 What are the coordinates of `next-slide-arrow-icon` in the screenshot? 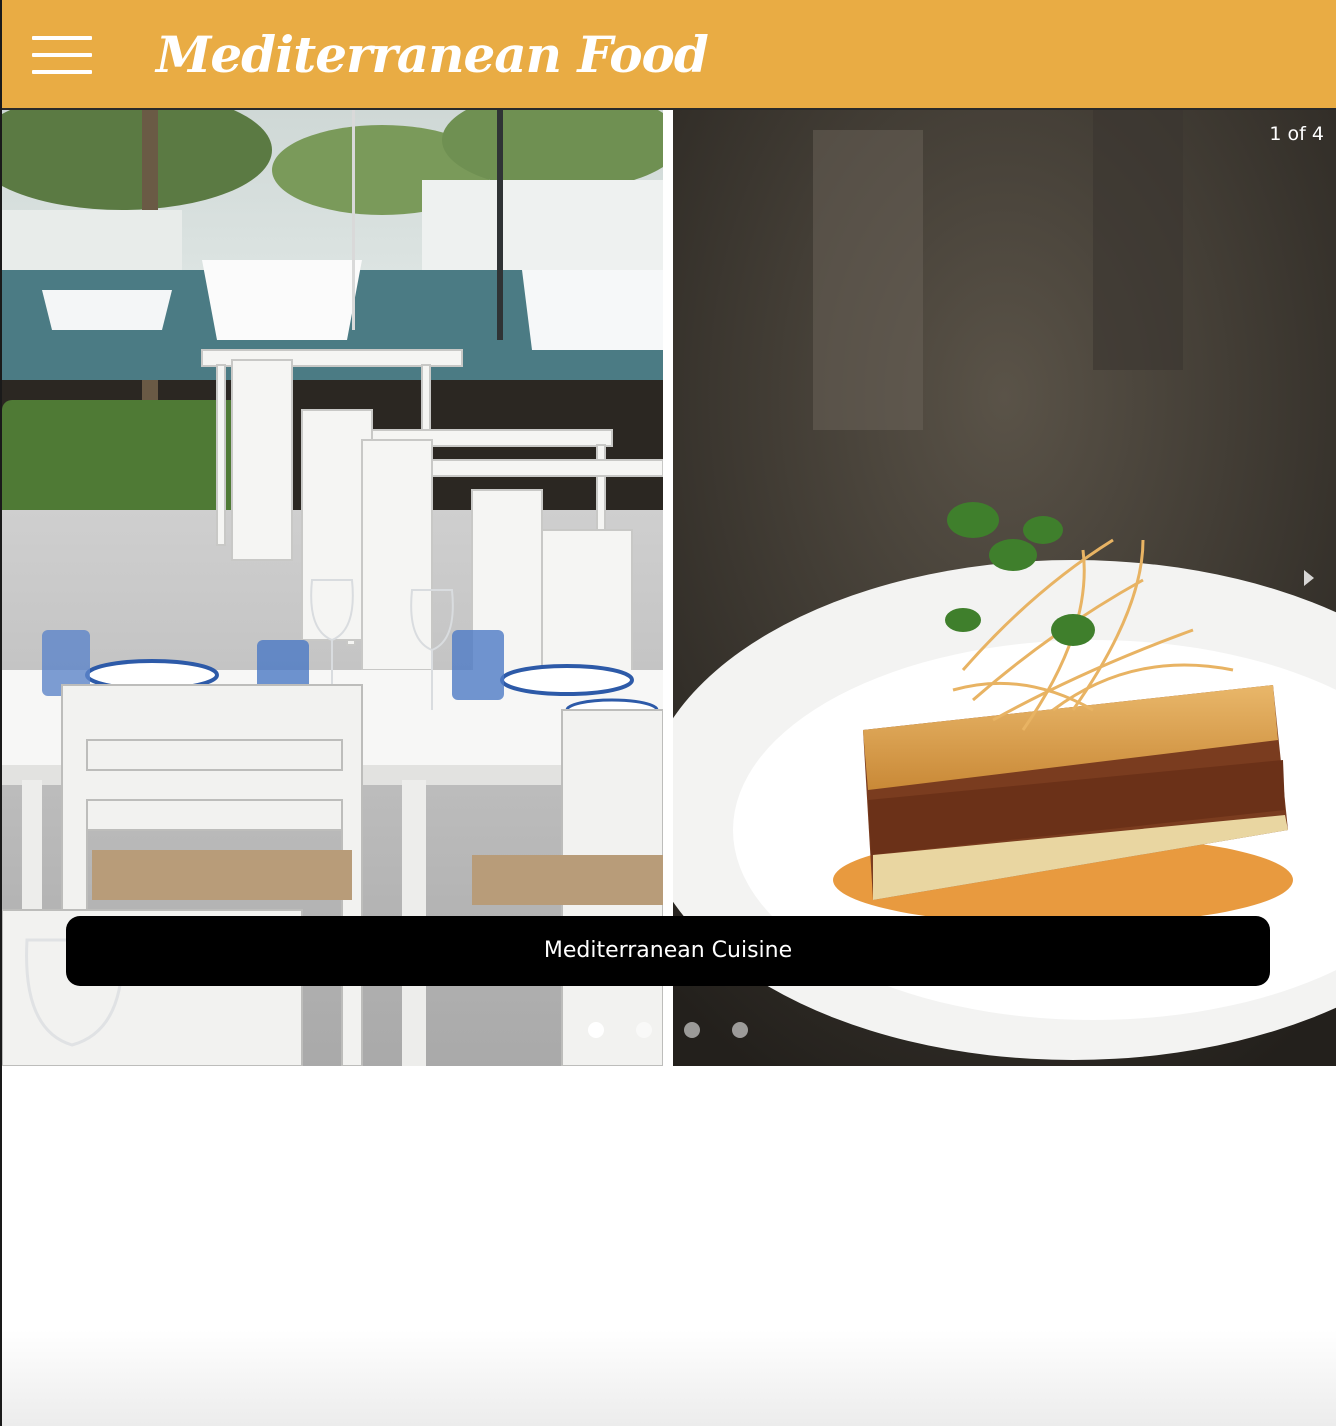 It's located at (1309, 578).